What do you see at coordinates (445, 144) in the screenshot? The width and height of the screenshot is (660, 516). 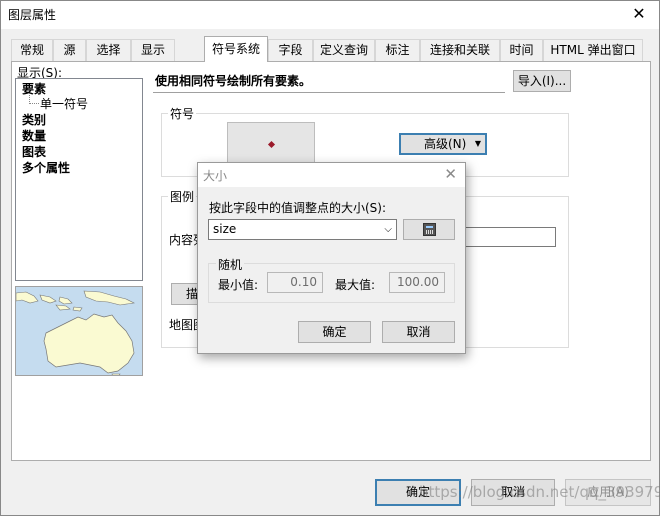 I see `advanced-label: 高级(N)` at bounding box center [445, 144].